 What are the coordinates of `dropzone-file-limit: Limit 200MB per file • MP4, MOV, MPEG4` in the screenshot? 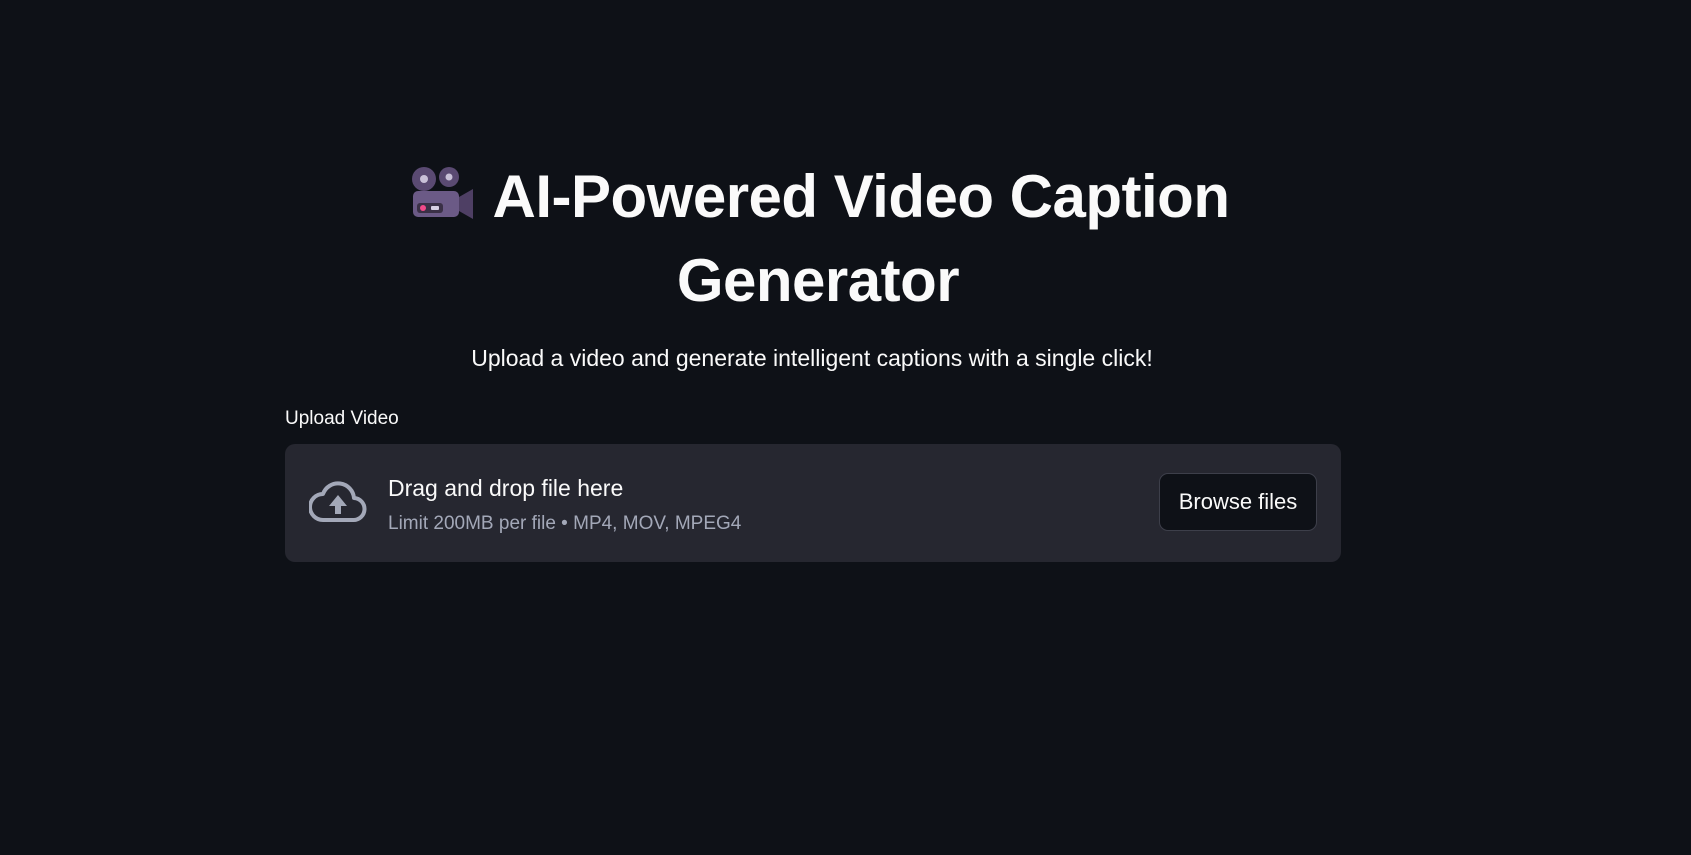 It's located at (565, 523).